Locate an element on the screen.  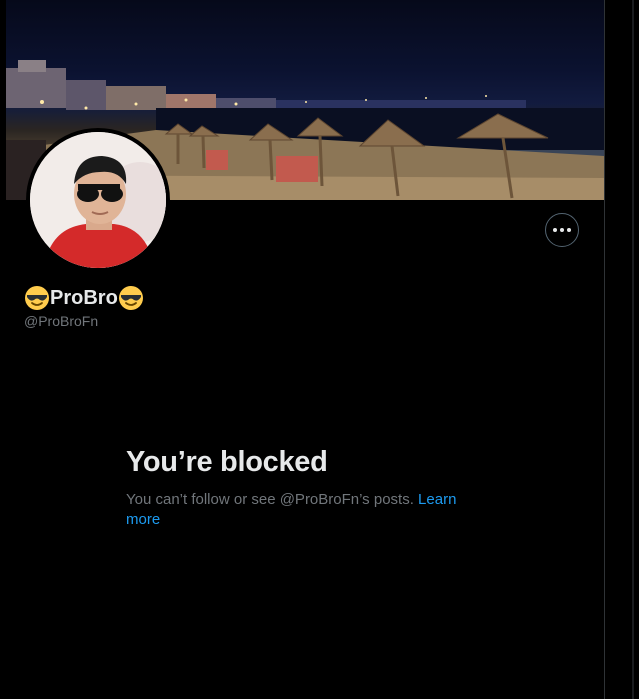
more-options-button is located at coordinates (562, 230).